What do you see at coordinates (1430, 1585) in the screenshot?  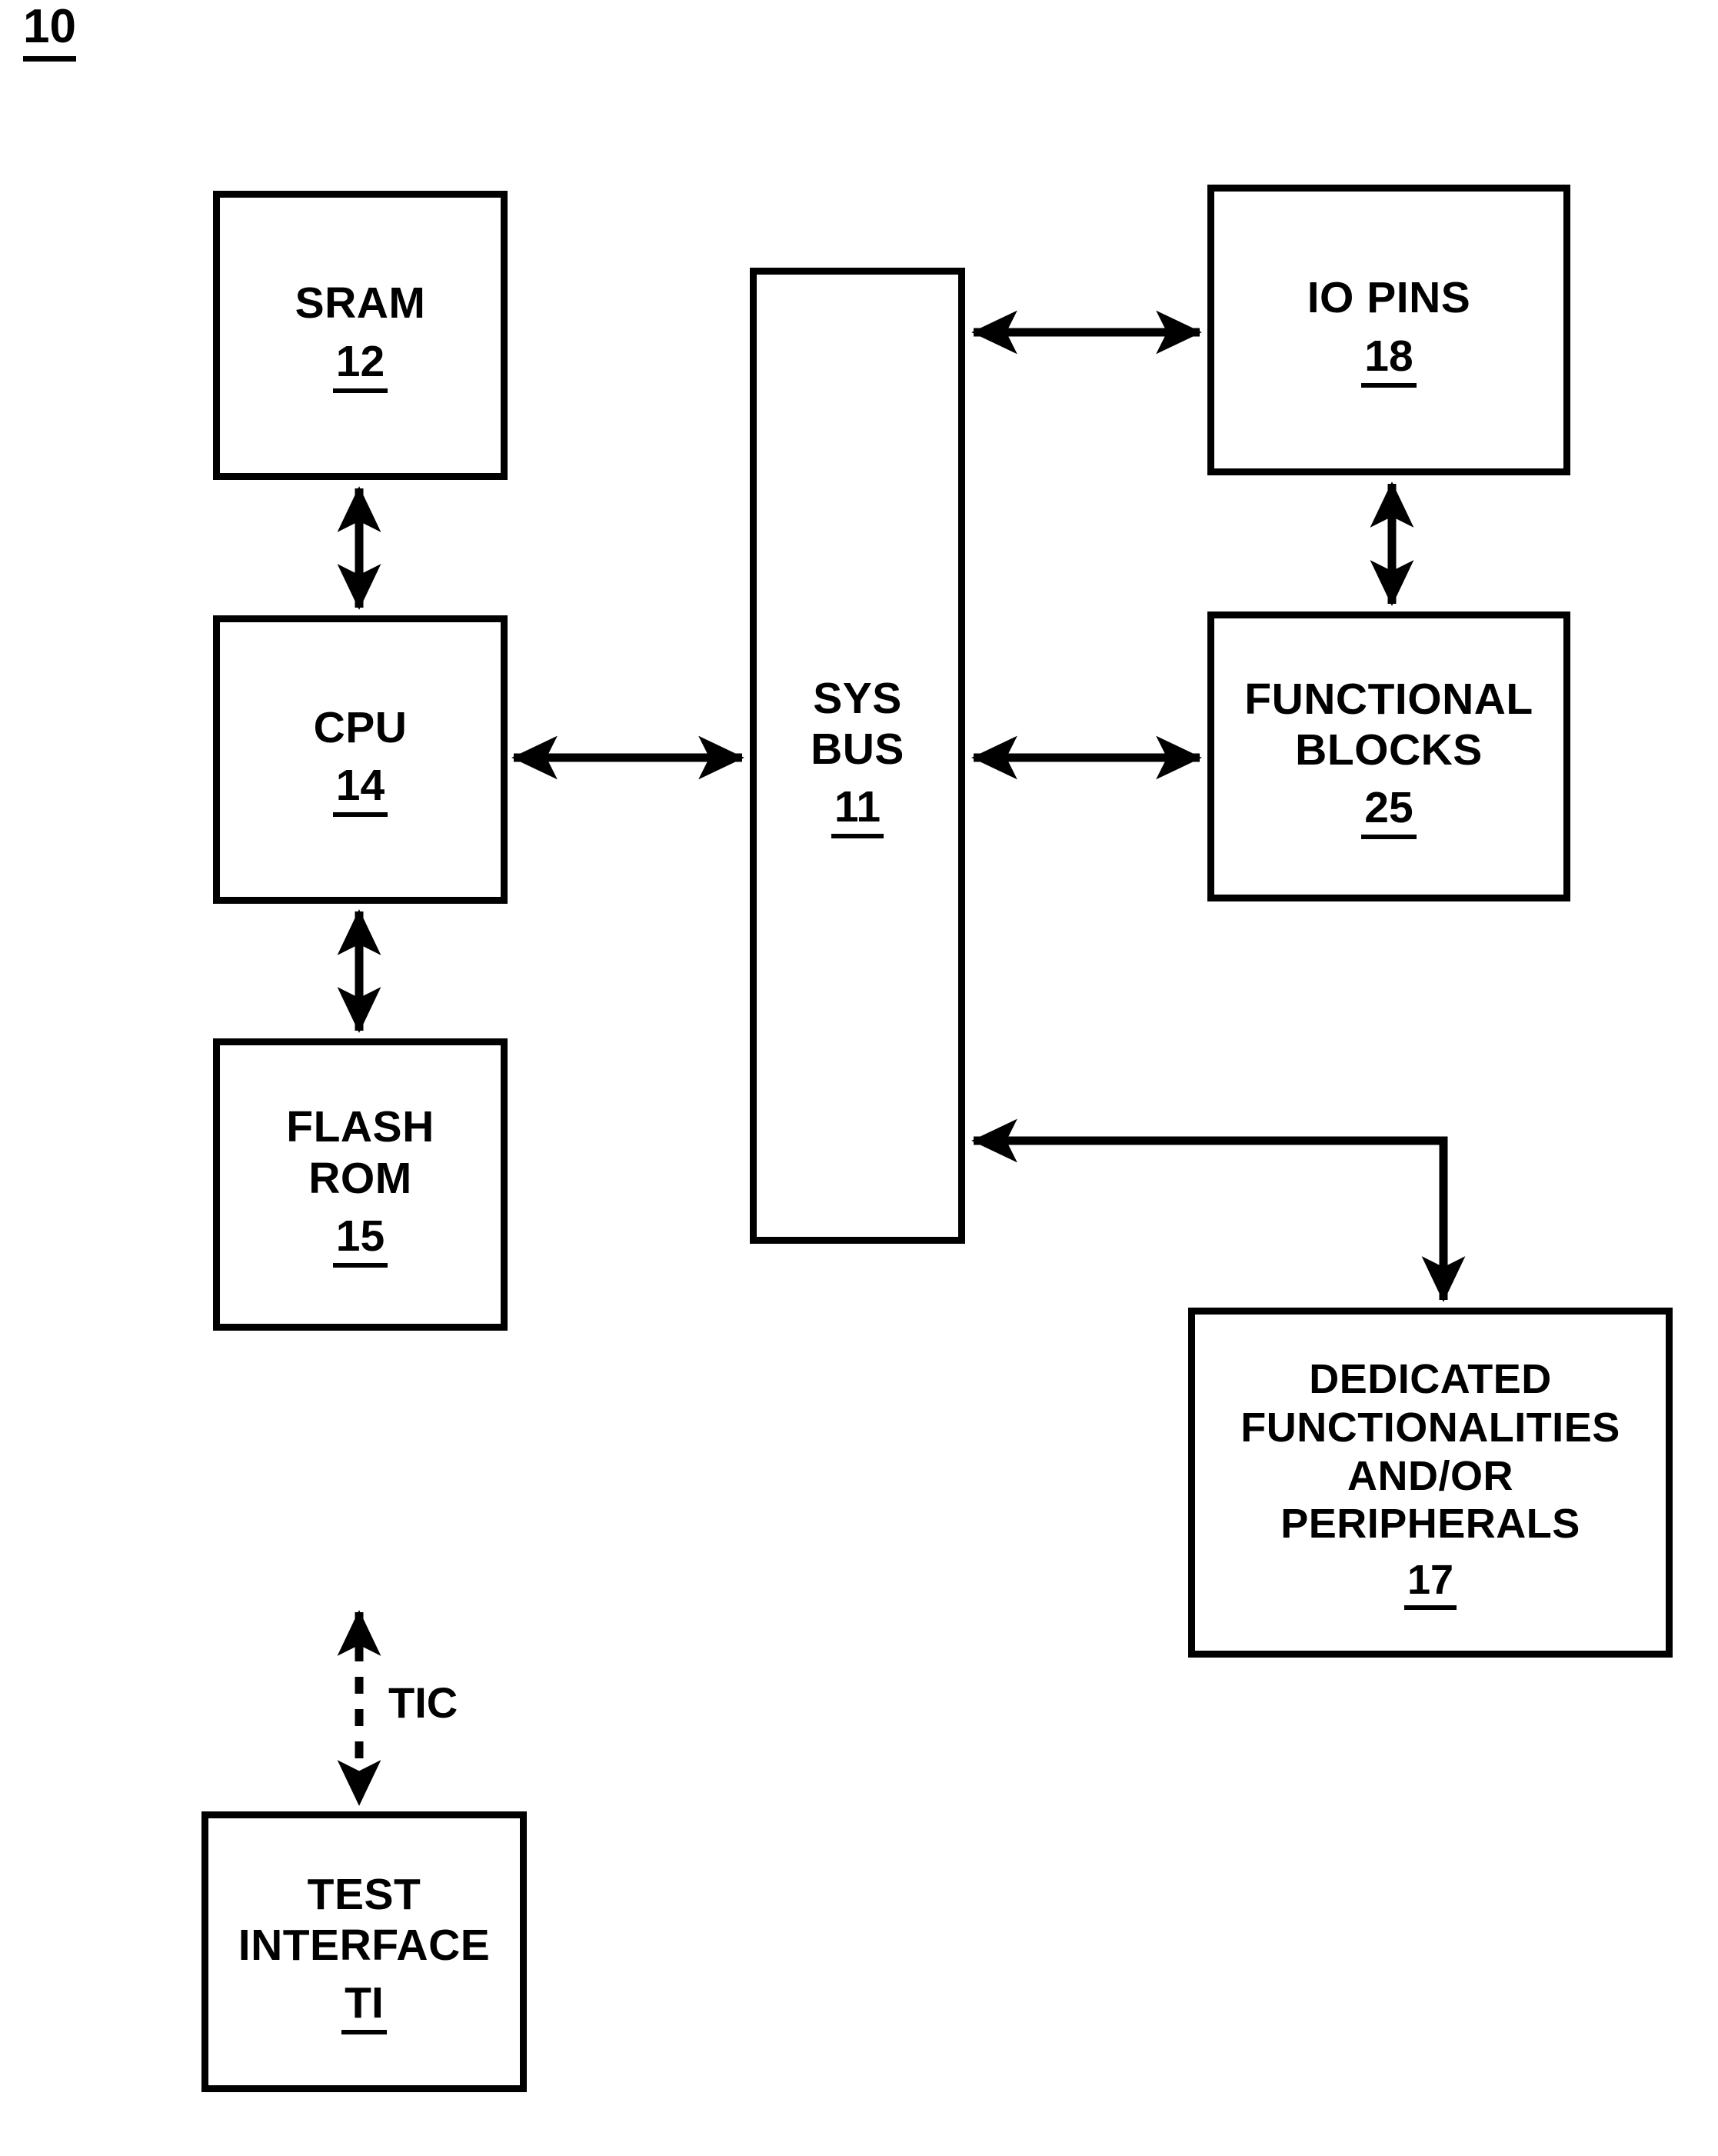 I see `block-dedicated-peripherals-ref: 17` at bounding box center [1430, 1585].